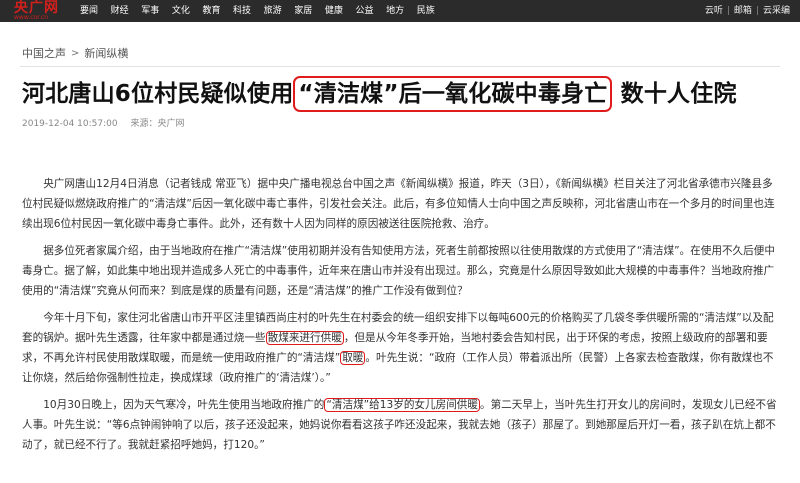 The width and height of the screenshot is (800, 483). I want to click on nav-item-wenhua: 文化, so click(181, 11).